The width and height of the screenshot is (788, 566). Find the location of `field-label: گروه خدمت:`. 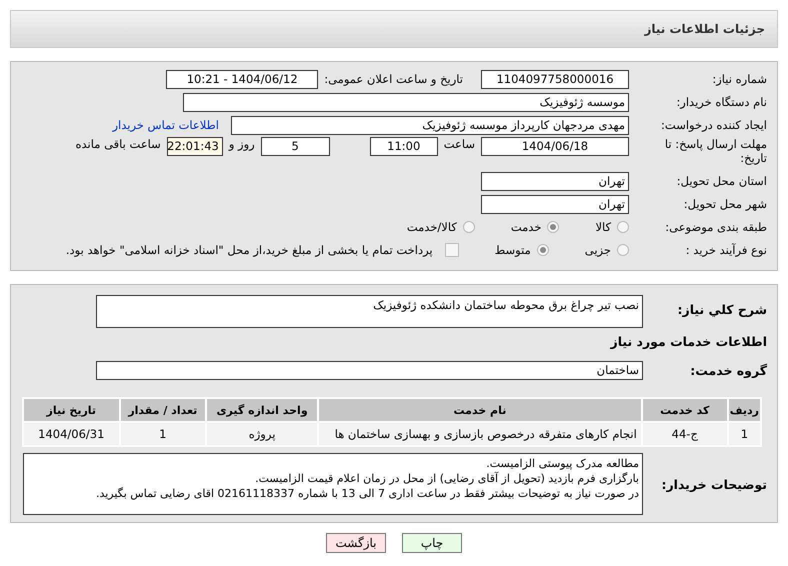

field-label: گروه خدمت: is located at coordinates (728, 370).